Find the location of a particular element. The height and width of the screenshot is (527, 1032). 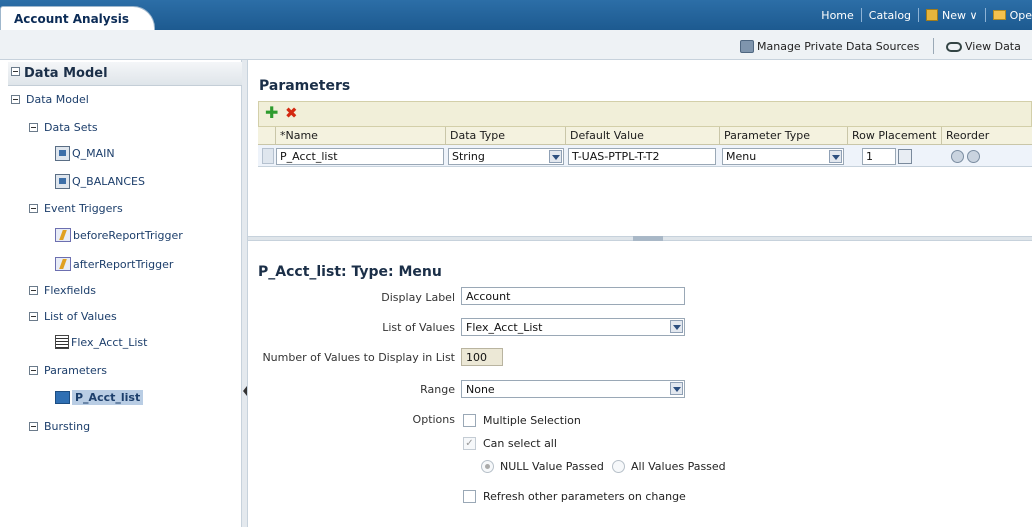

grid-header-reorder: Reorder is located at coordinates (987, 136).